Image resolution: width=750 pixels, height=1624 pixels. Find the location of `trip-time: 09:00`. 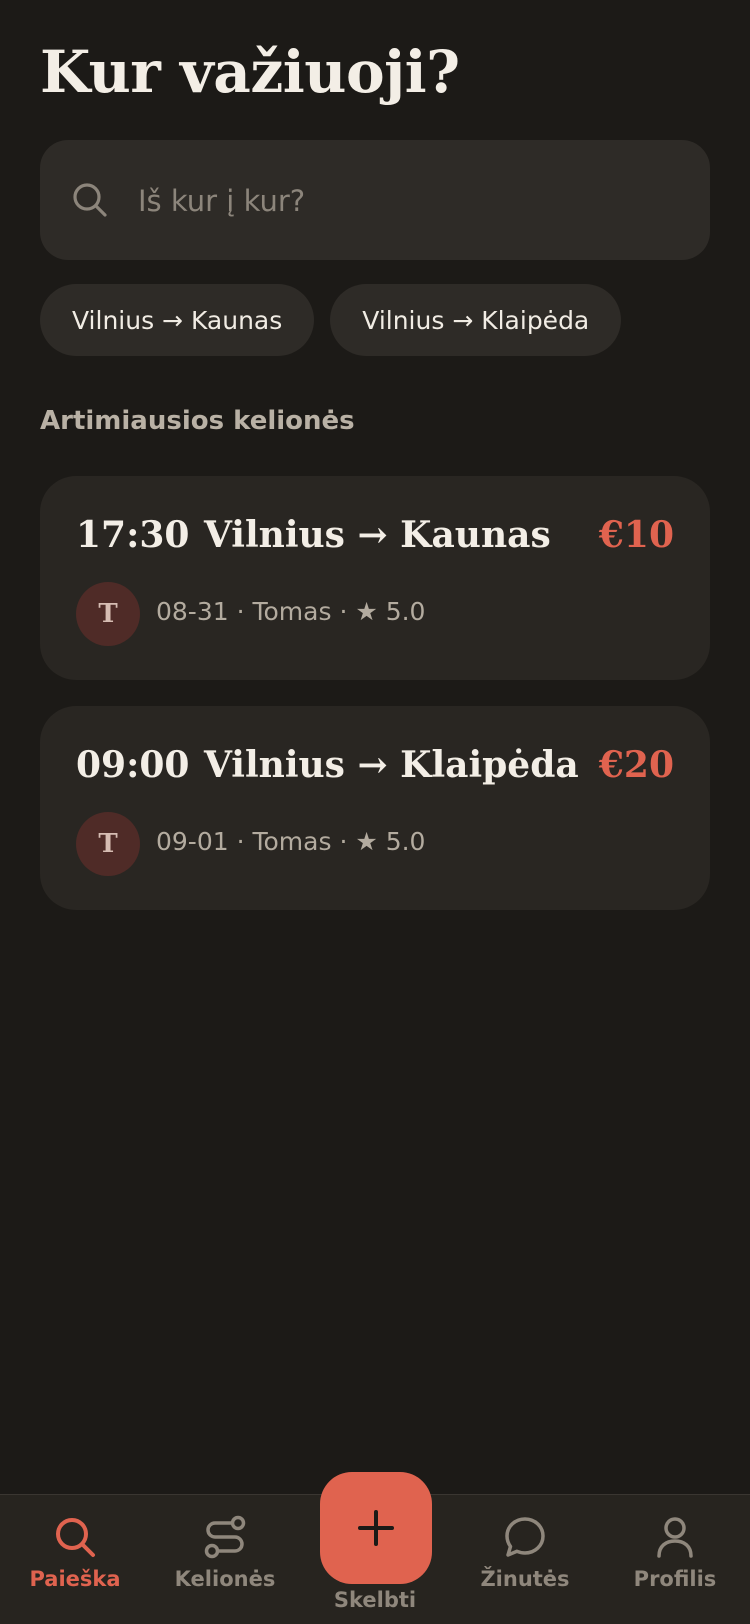

trip-time: 09:00 is located at coordinates (133, 765).